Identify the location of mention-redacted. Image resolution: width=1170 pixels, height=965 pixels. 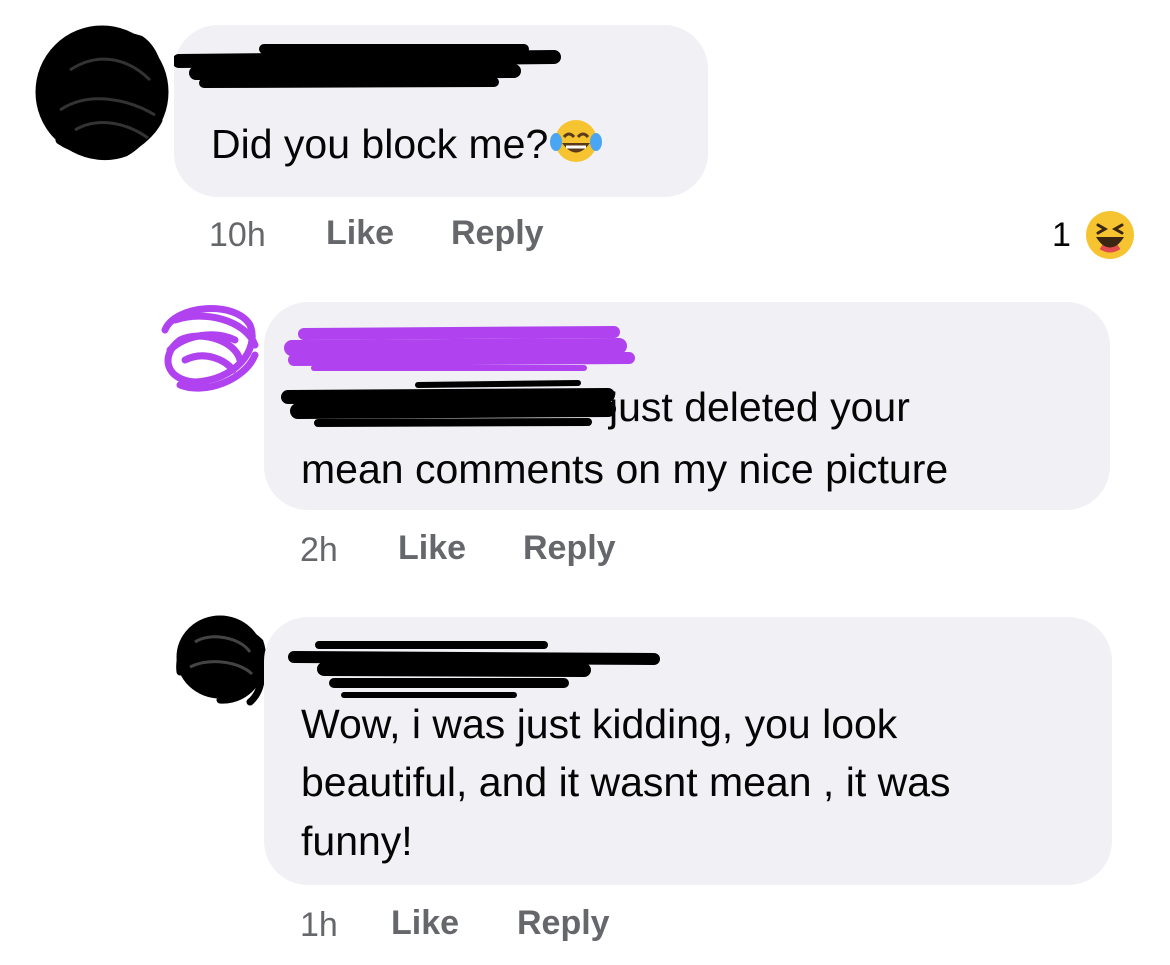
(448, 404).